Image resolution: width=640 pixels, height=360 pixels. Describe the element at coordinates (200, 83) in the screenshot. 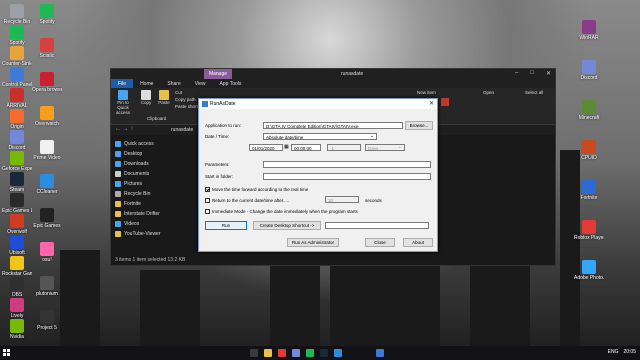

I see `tab-view: View` at that location.